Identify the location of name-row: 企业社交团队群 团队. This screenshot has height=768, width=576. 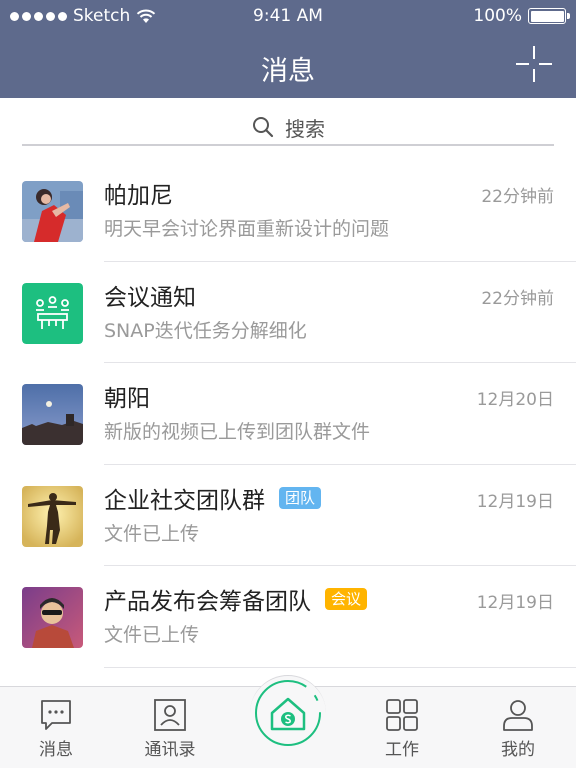
(213, 498).